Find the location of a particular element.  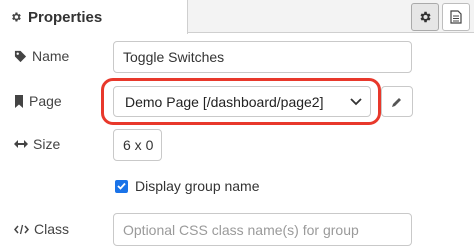

page-select: Demo Page [/dashboard/page2] is located at coordinates (242, 101).